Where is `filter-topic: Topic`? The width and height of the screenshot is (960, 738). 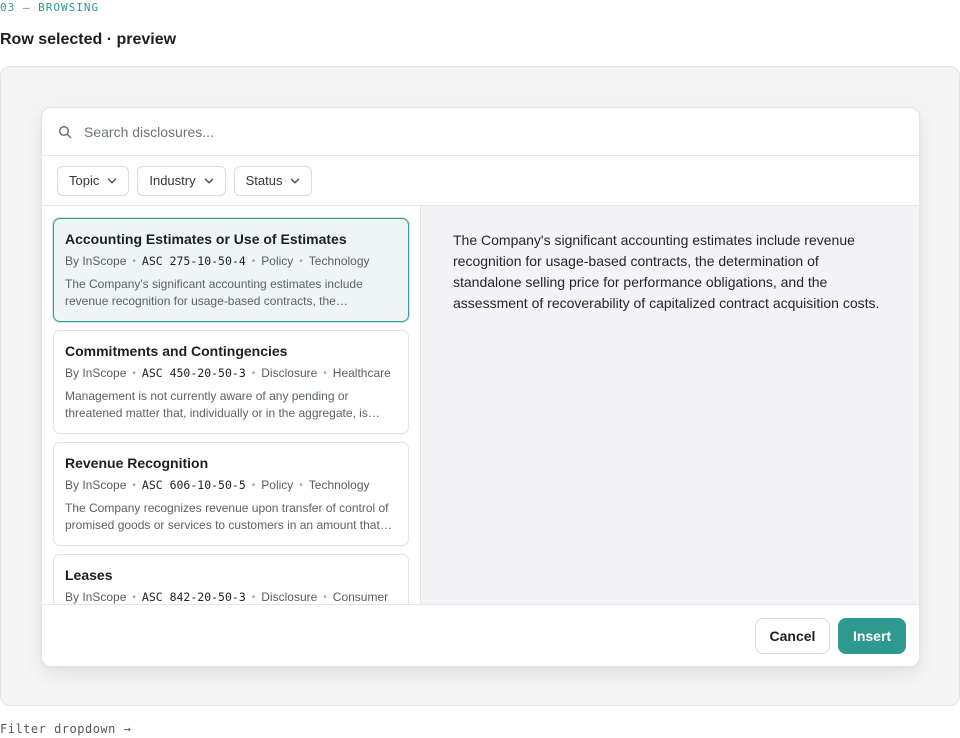
filter-topic: Topic is located at coordinates (93, 180).